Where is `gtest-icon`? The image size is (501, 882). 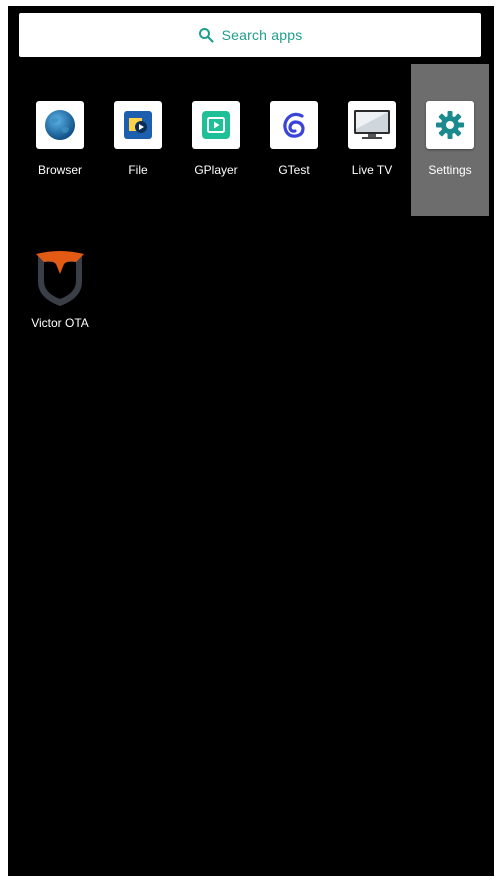
gtest-icon is located at coordinates (294, 125).